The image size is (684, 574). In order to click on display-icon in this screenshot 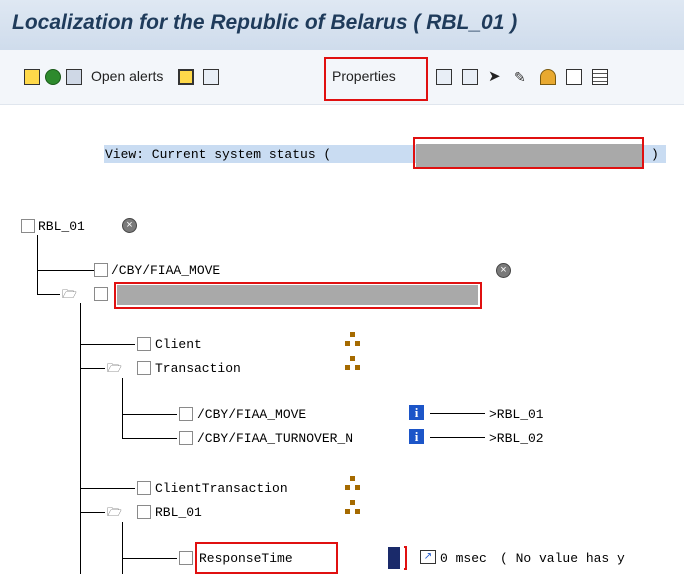, I will do `click(211, 77)`.